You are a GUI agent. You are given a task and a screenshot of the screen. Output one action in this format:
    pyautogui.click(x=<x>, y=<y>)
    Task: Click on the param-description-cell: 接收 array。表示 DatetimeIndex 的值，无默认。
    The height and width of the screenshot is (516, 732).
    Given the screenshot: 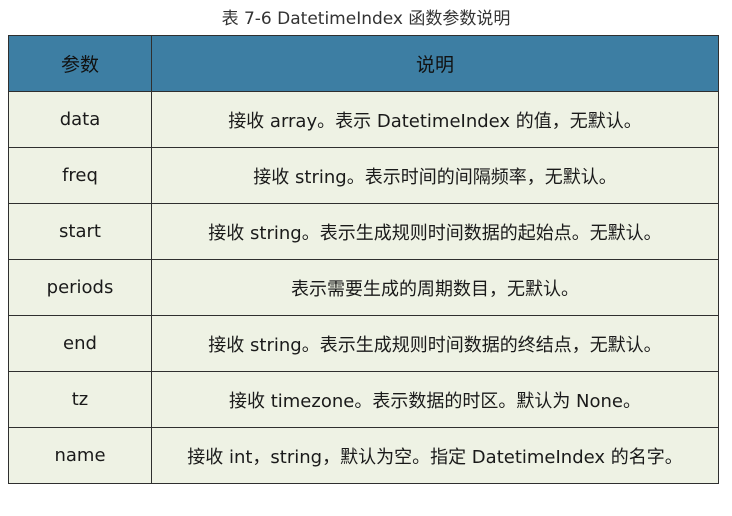 What is the action you would take?
    pyautogui.click(x=435, y=119)
    